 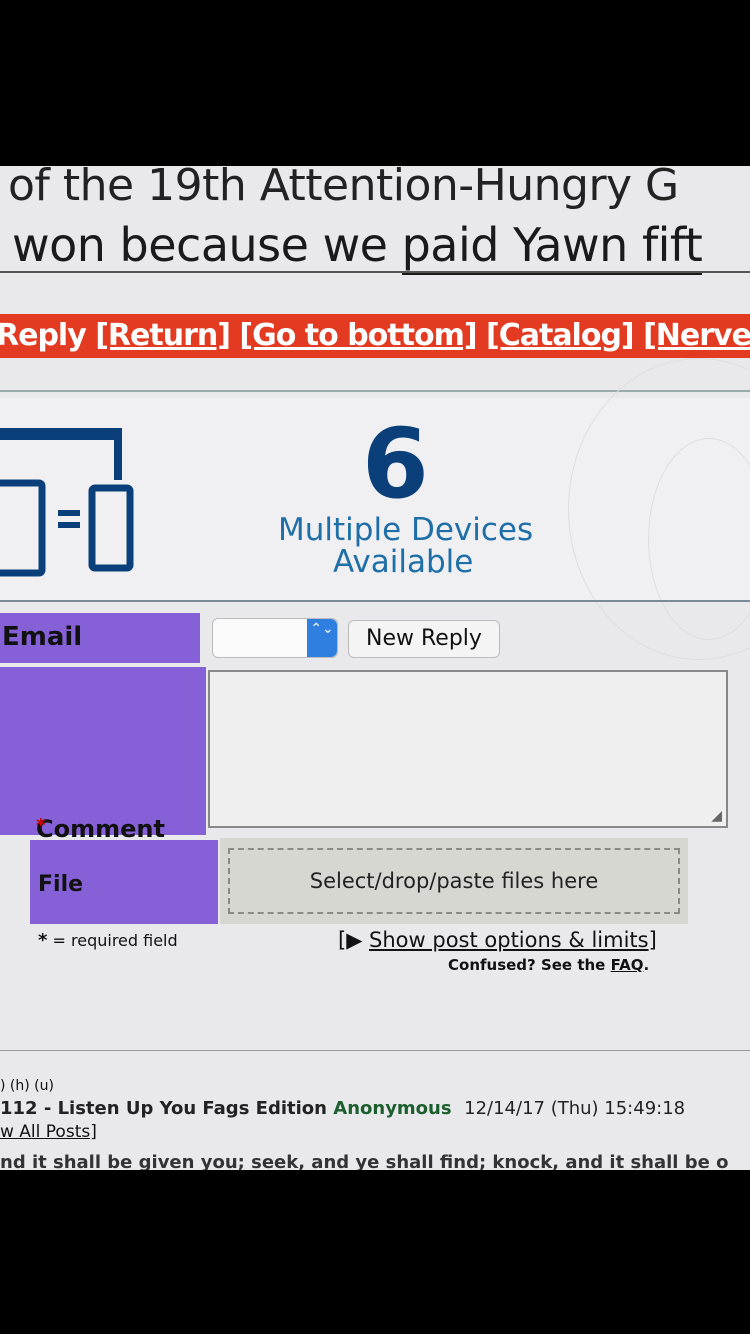 I want to click on file-label-text: File, so click(x=61, y=884).